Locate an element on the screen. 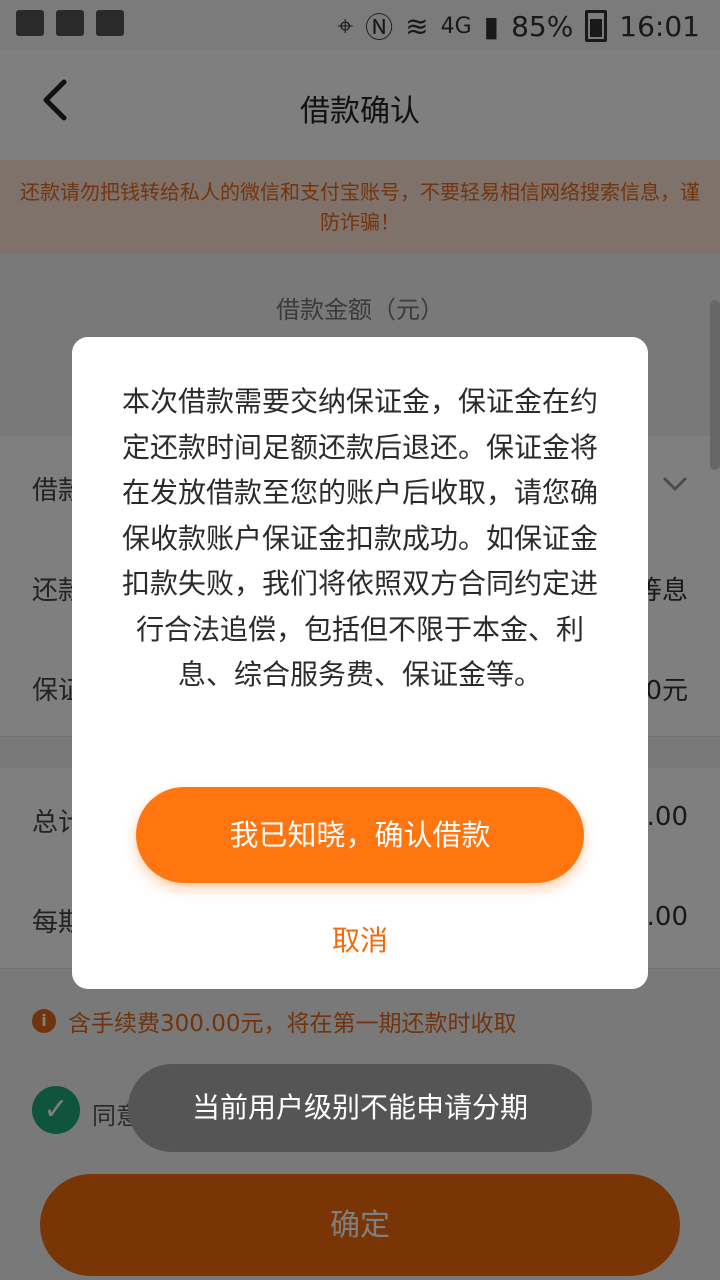 This screenshot has height=1280, width=720. acknowledge-confirm-button: 我已知晓，确认借款 is located at coordinates (360, 835).